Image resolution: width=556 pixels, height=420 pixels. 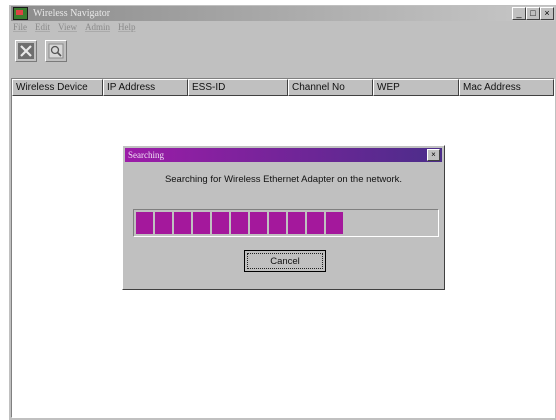 What do you see at coordinates (145, 87) in the screenshot?
I see `header-ip-address: IP Address` at bounding box center [145, 87].